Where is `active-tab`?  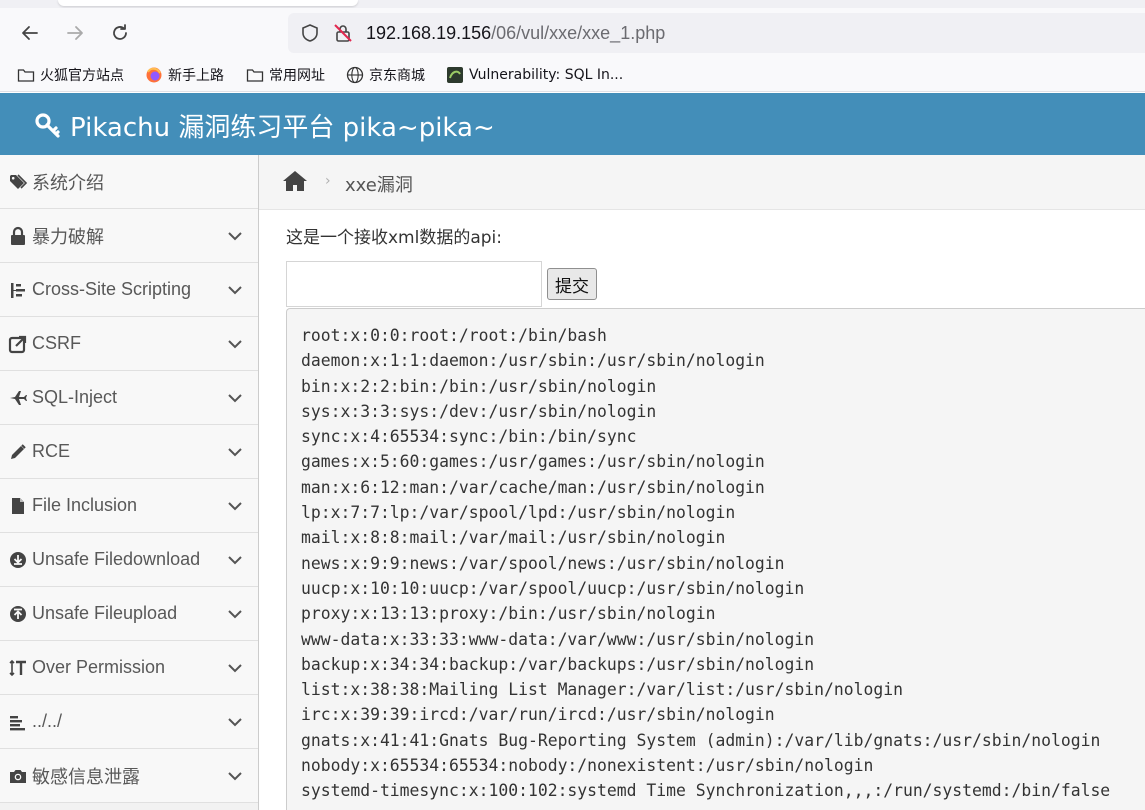
active-tab is located at coordinates (208, 3).